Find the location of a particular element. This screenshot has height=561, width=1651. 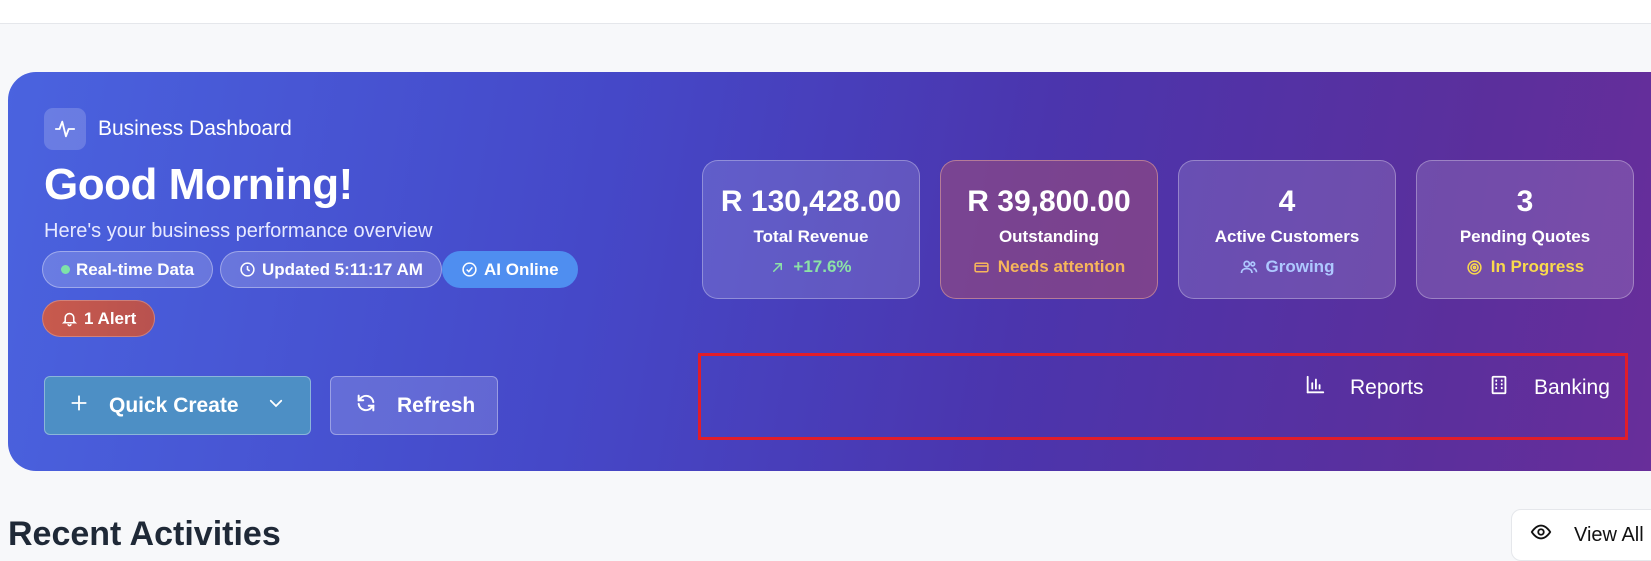

stat-label: Outstanding is located at coordinates (1049, 236).